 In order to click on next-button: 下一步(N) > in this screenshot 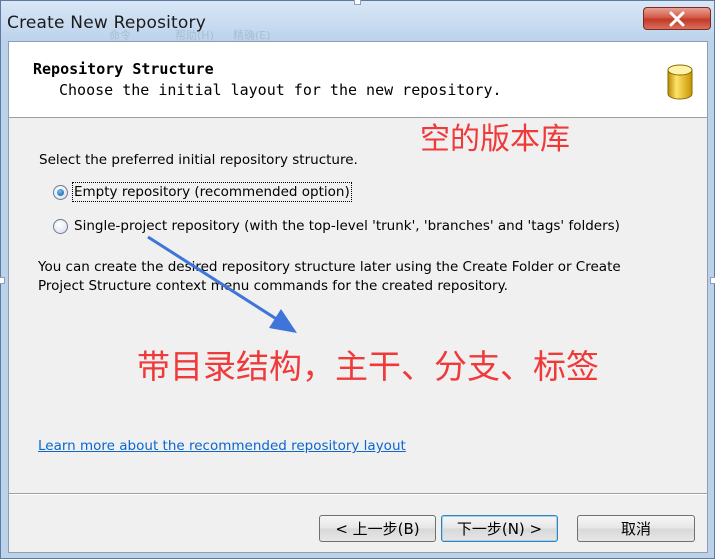, I will do `click(499, 528)`.